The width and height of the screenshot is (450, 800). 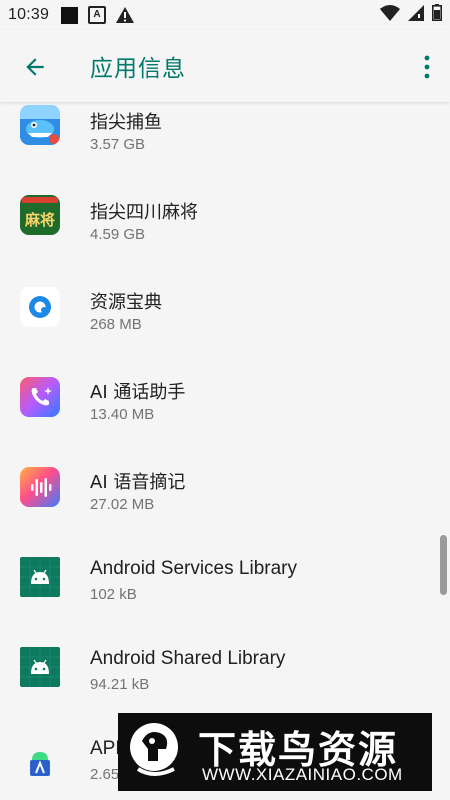 I want to click on list-item: 资源宝典 268 MB, so click(x=220, y=307).